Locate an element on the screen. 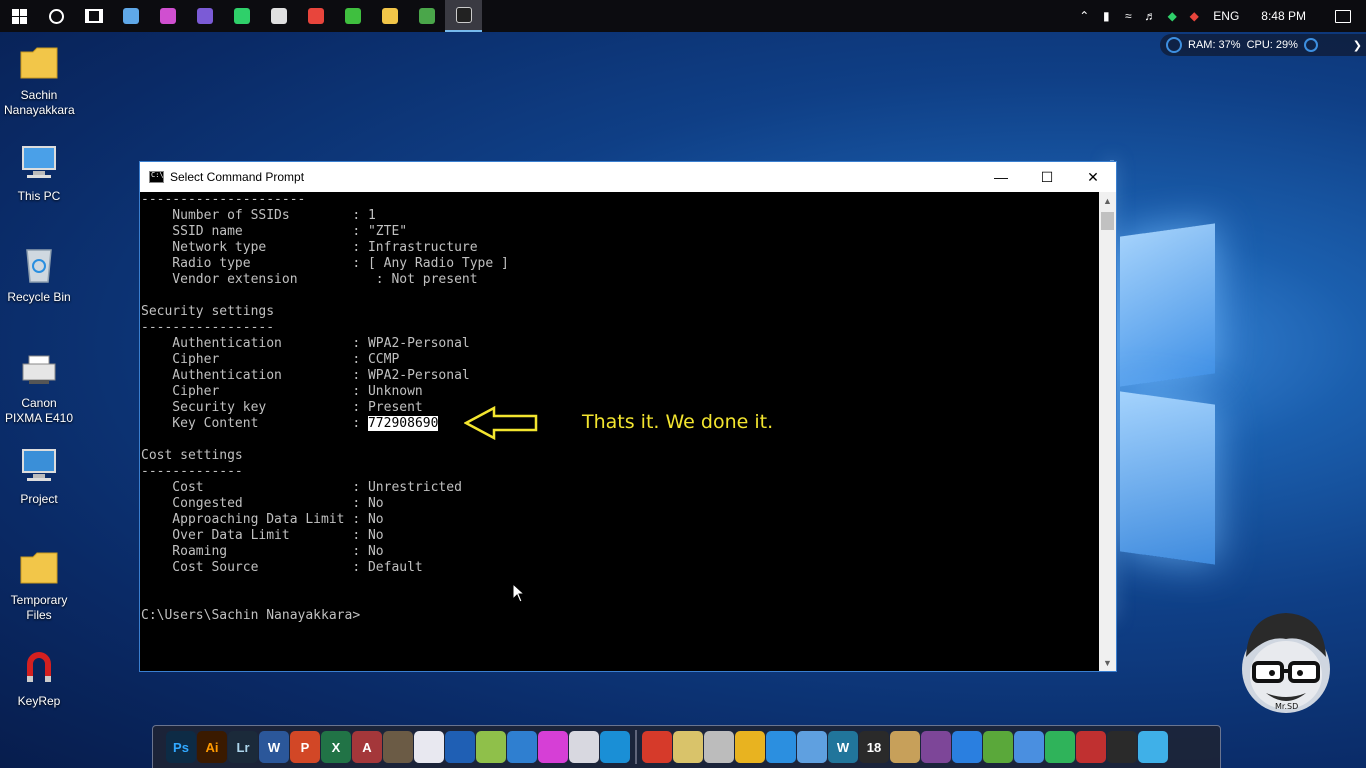 The image size is (1366, 768). gimp-icon is located at coordinates (398, 747).